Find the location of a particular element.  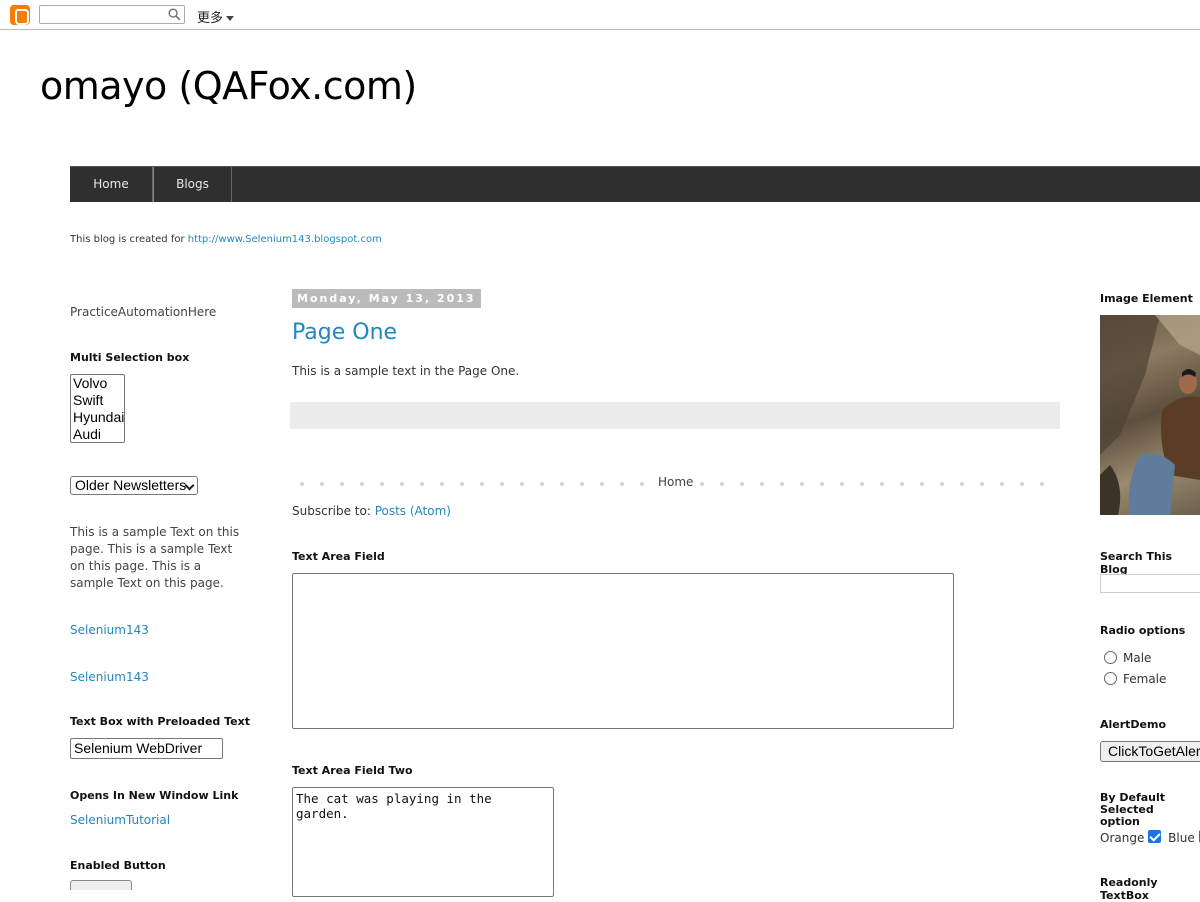

blogger-logo-icon is located at coordinates (20, 15).